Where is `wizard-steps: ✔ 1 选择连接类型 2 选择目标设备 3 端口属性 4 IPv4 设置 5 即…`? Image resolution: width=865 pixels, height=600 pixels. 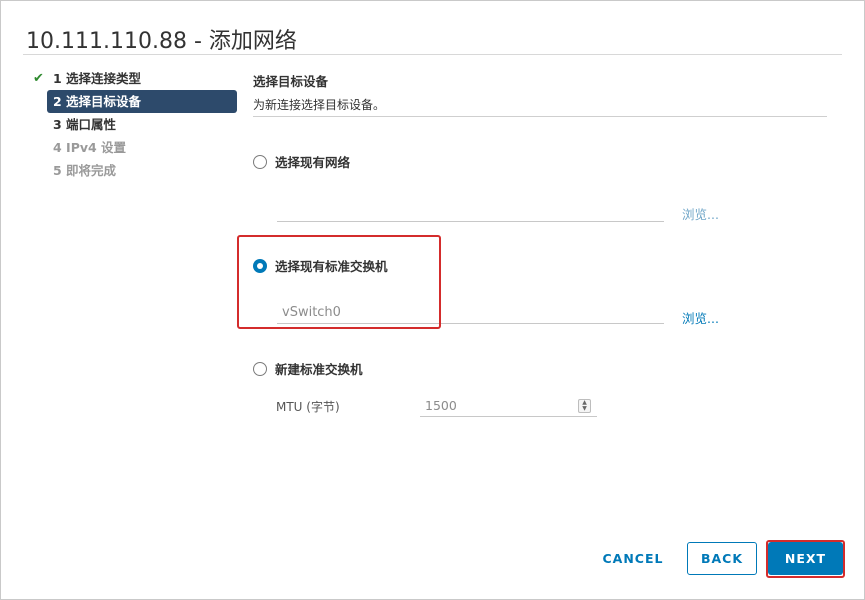 wizard-steps: ✔ 1 选择连接类型 2 选择目标设备 3 端口属性 4 IPv4 设置 5 即… is located at coordinates (134, 124).